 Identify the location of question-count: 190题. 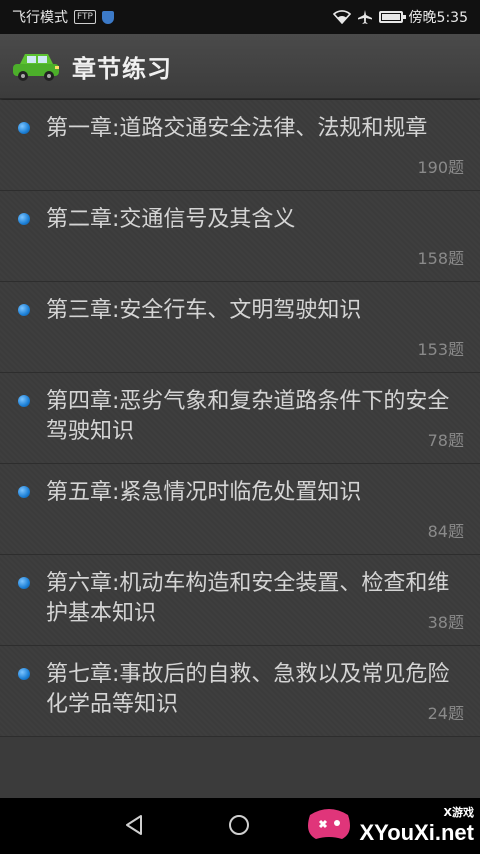
(440, 167).